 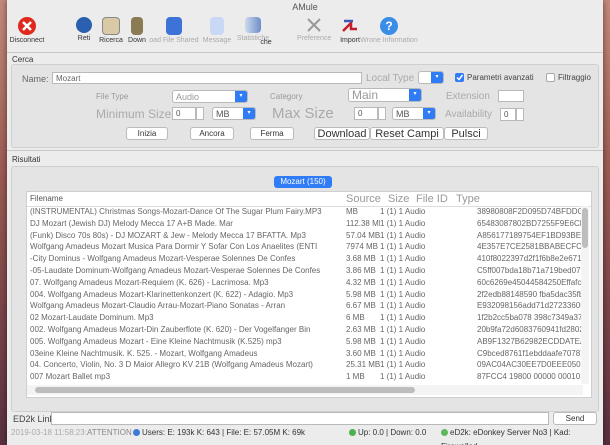 What do you see at coordinates (314, 25) in the screenshot?
I see `preferences-icon` at bounding box center [314, 25].